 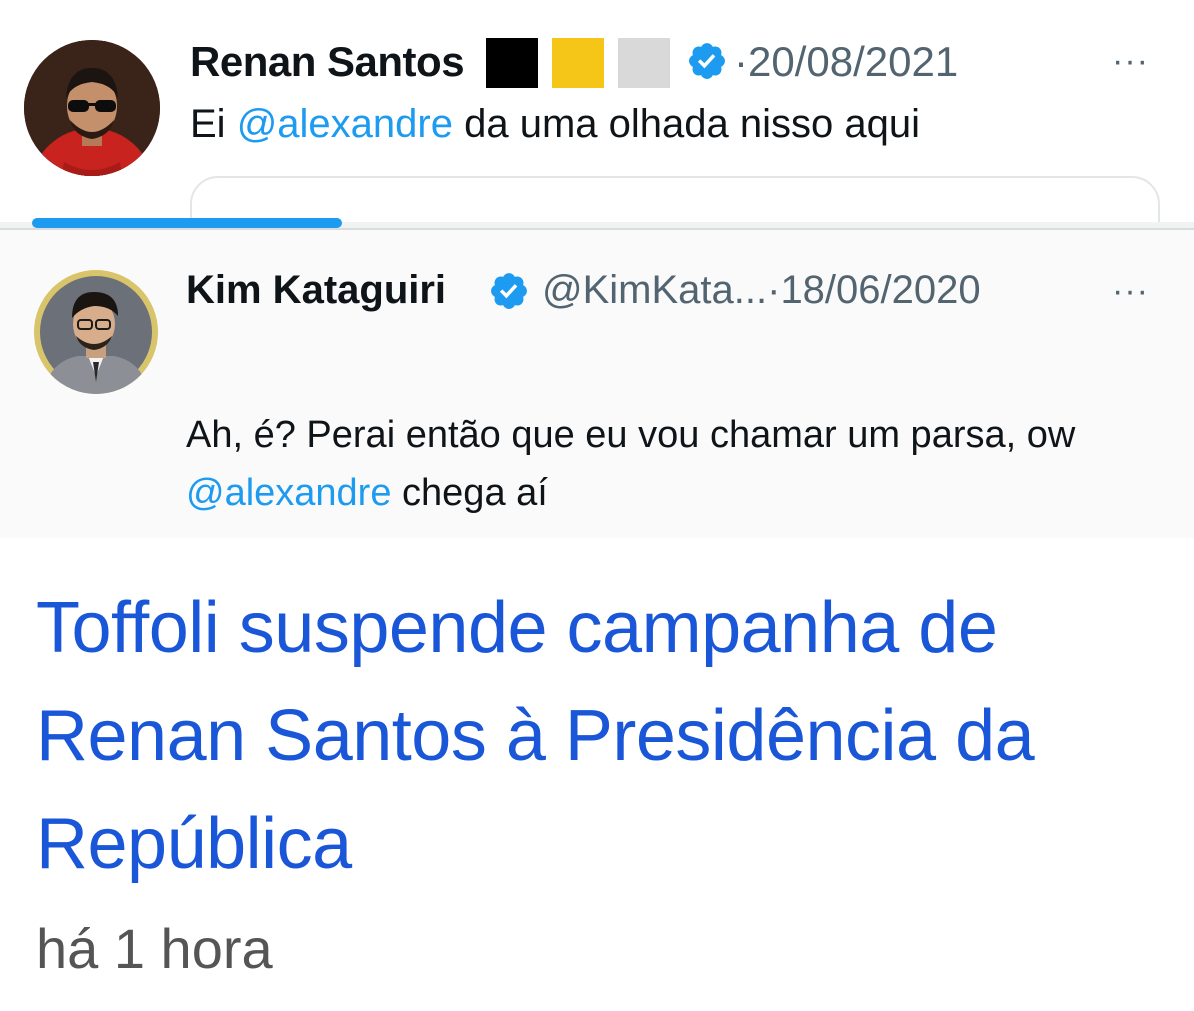 I want to click on tweet-text: Ei @alexandre da uma olhada nisso aqui, so click(x=555, y=124).